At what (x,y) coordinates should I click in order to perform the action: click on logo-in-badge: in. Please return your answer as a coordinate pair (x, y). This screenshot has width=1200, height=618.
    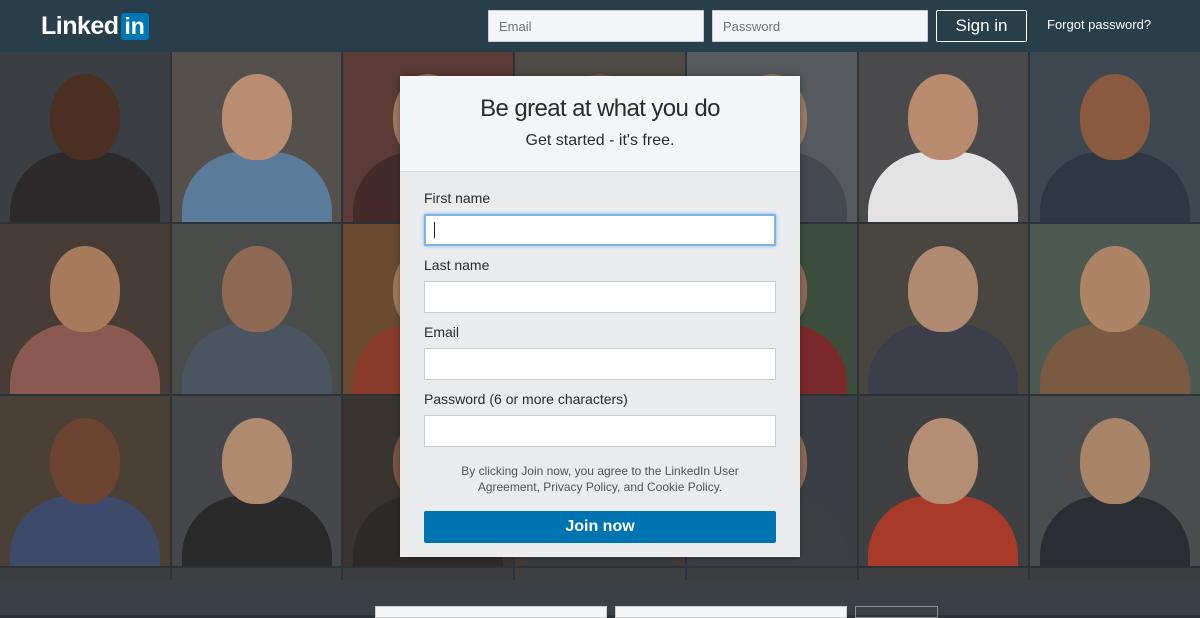
    Looking at the image, I should click on (134, 26).